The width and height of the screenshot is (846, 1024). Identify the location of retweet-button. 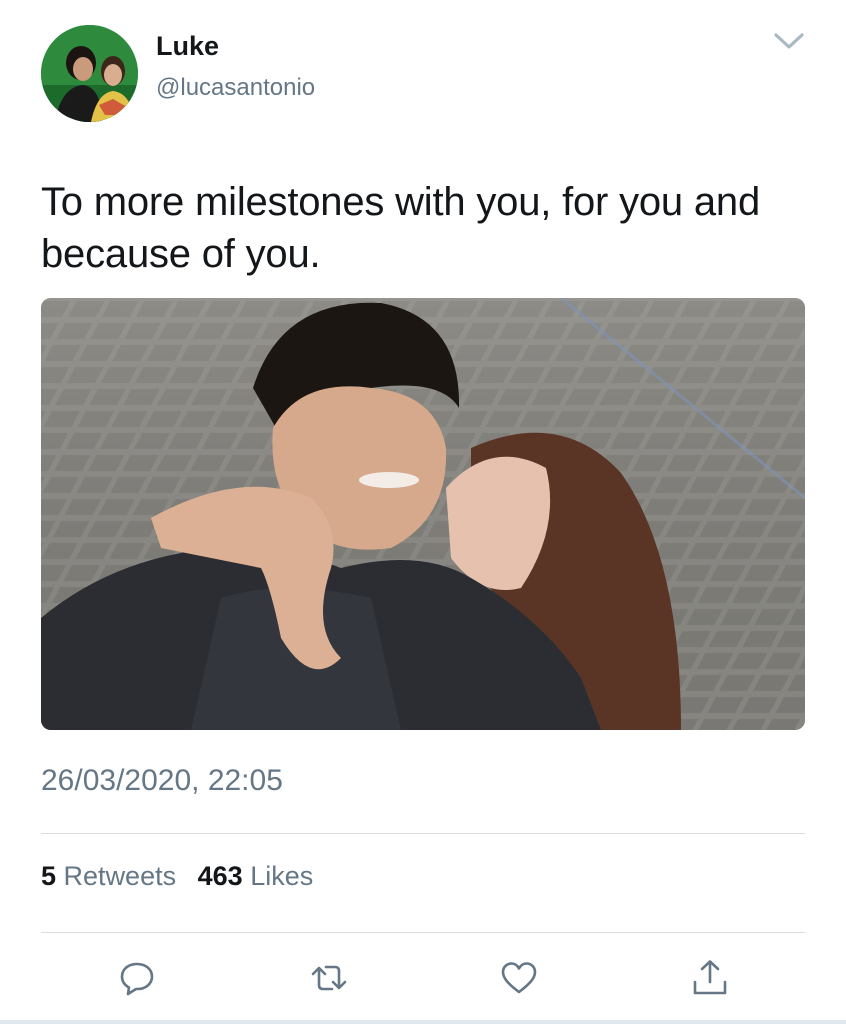
(329, 978).